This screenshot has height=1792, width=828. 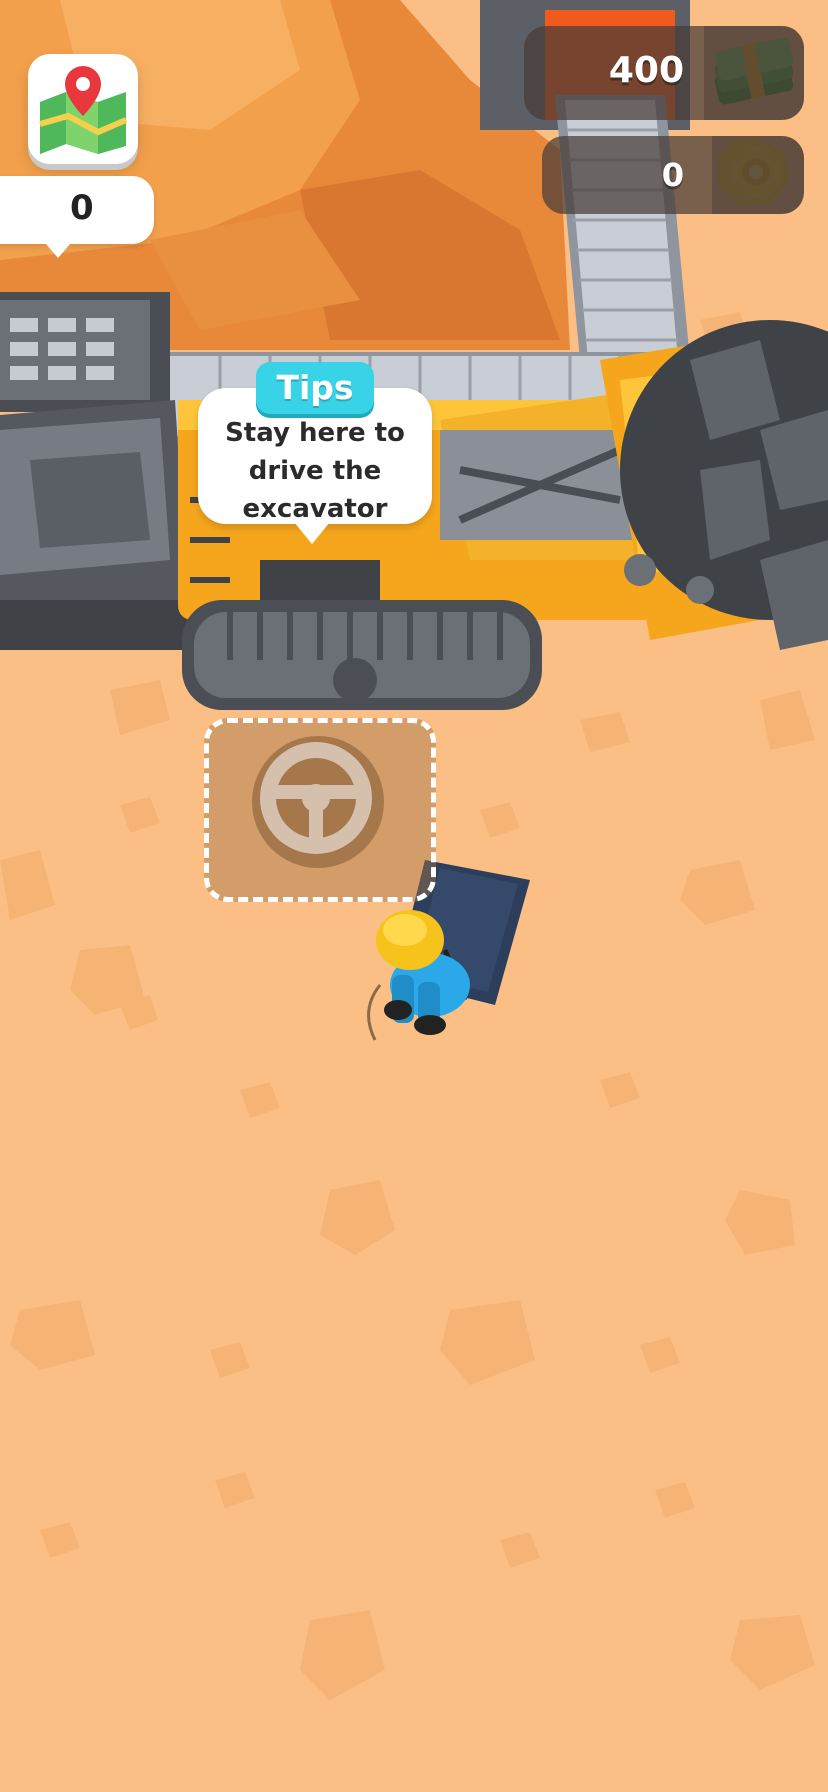 What do you see at coordinates (758, 175) in the screenshot?
I see `gear-icon-box` at bounding box center [758, 175].